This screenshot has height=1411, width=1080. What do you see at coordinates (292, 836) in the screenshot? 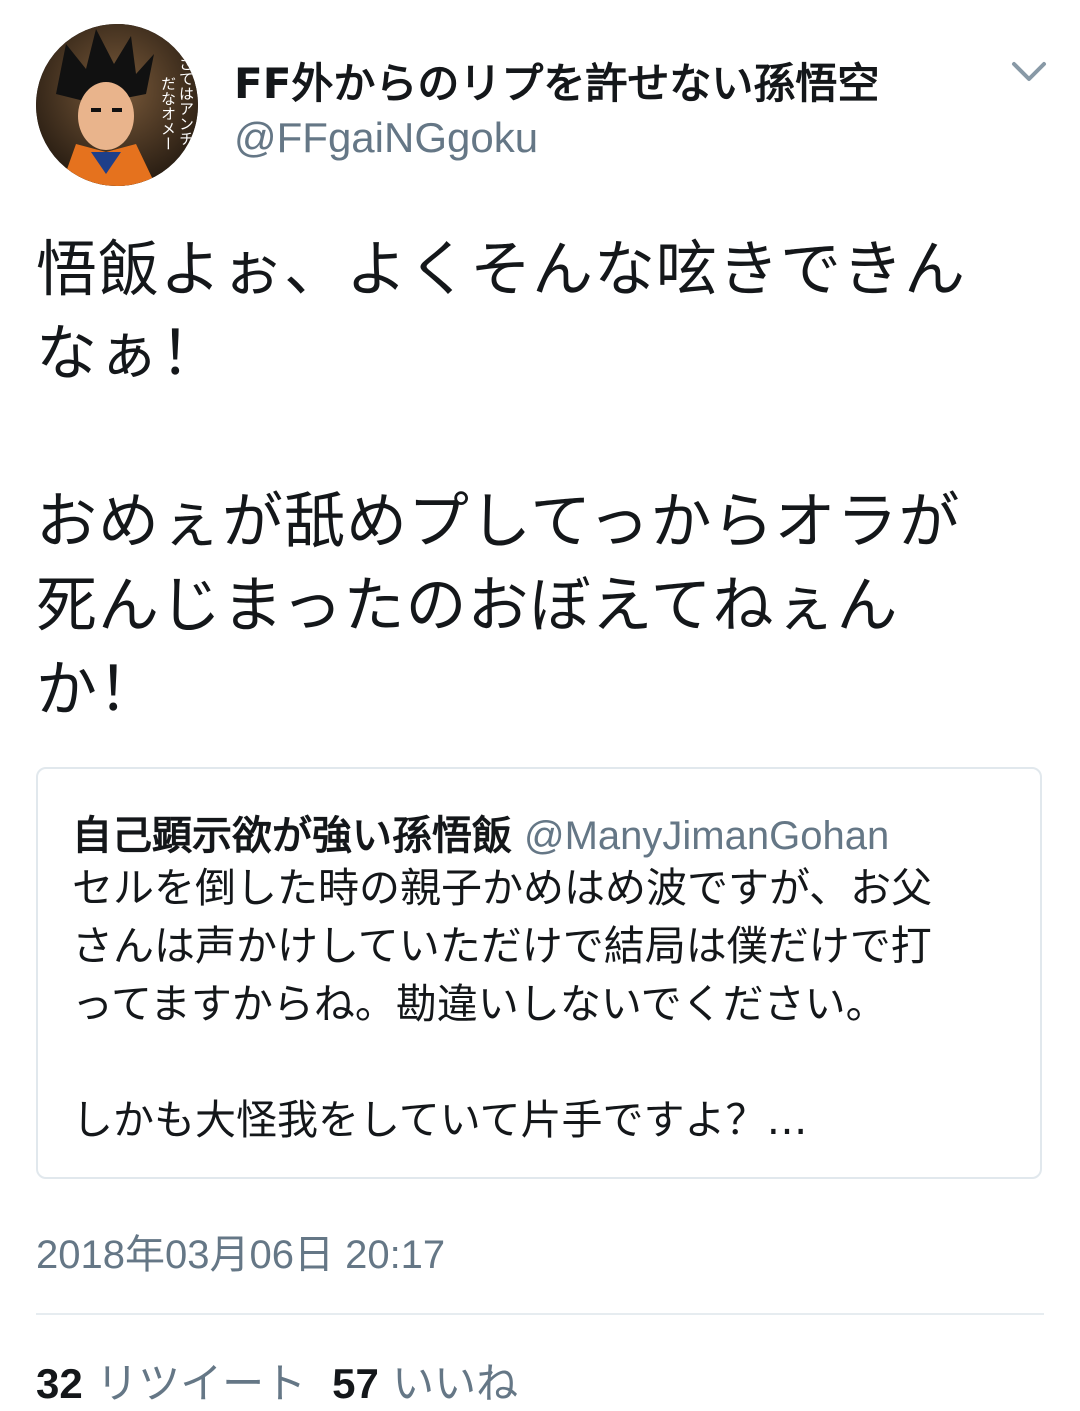
I see `quoted-display-name: 自己顕示欲が強い孫悟飯` at bounding box center [292, 836].